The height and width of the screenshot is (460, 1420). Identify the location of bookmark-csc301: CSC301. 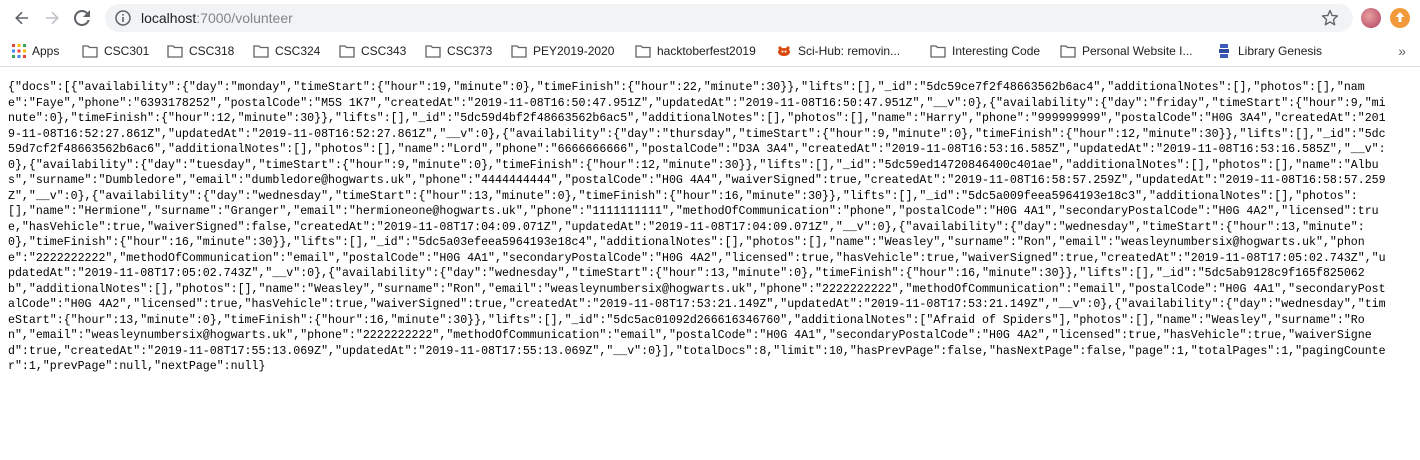
(115, 51).